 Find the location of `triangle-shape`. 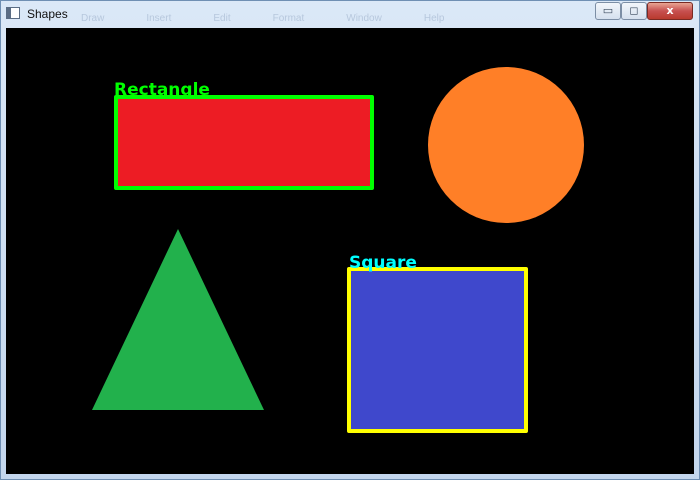

triangle-shape is located at coordinates (178, 319).